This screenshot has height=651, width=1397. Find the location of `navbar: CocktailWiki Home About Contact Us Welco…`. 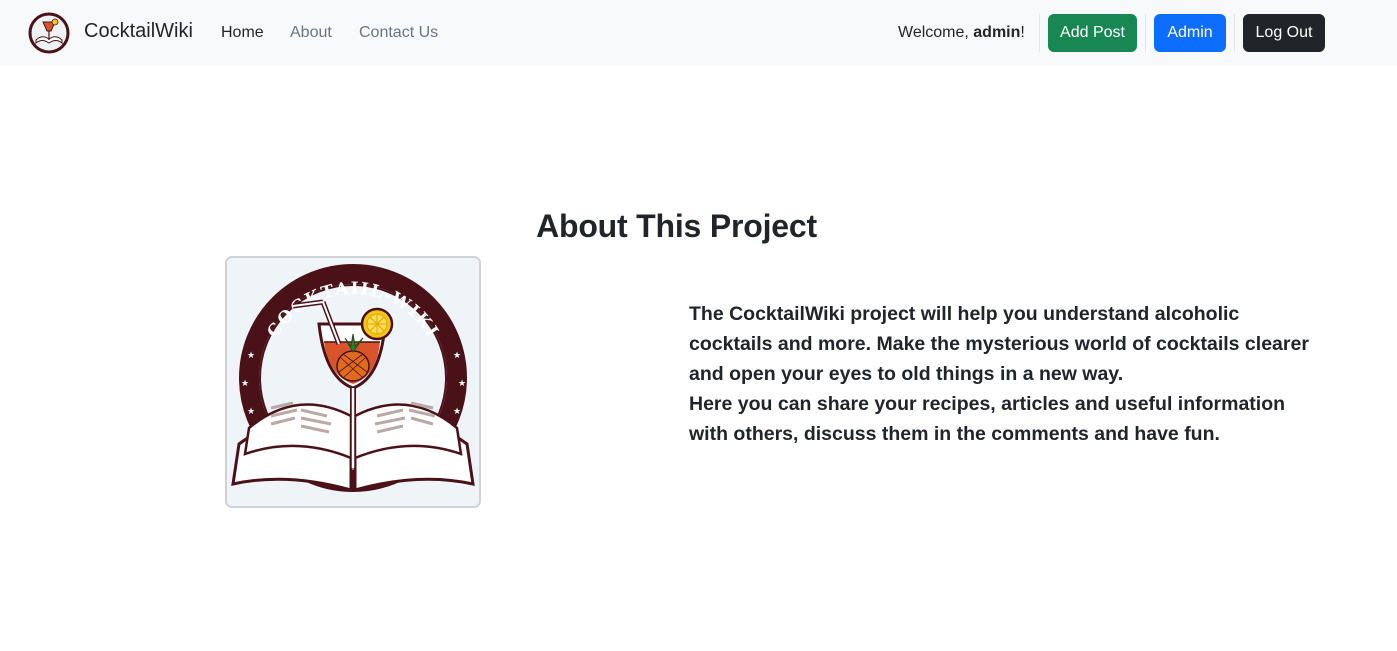

navbar: CocktailWiki Home About Contact Us Welco… is located at coordinates (698, 33).